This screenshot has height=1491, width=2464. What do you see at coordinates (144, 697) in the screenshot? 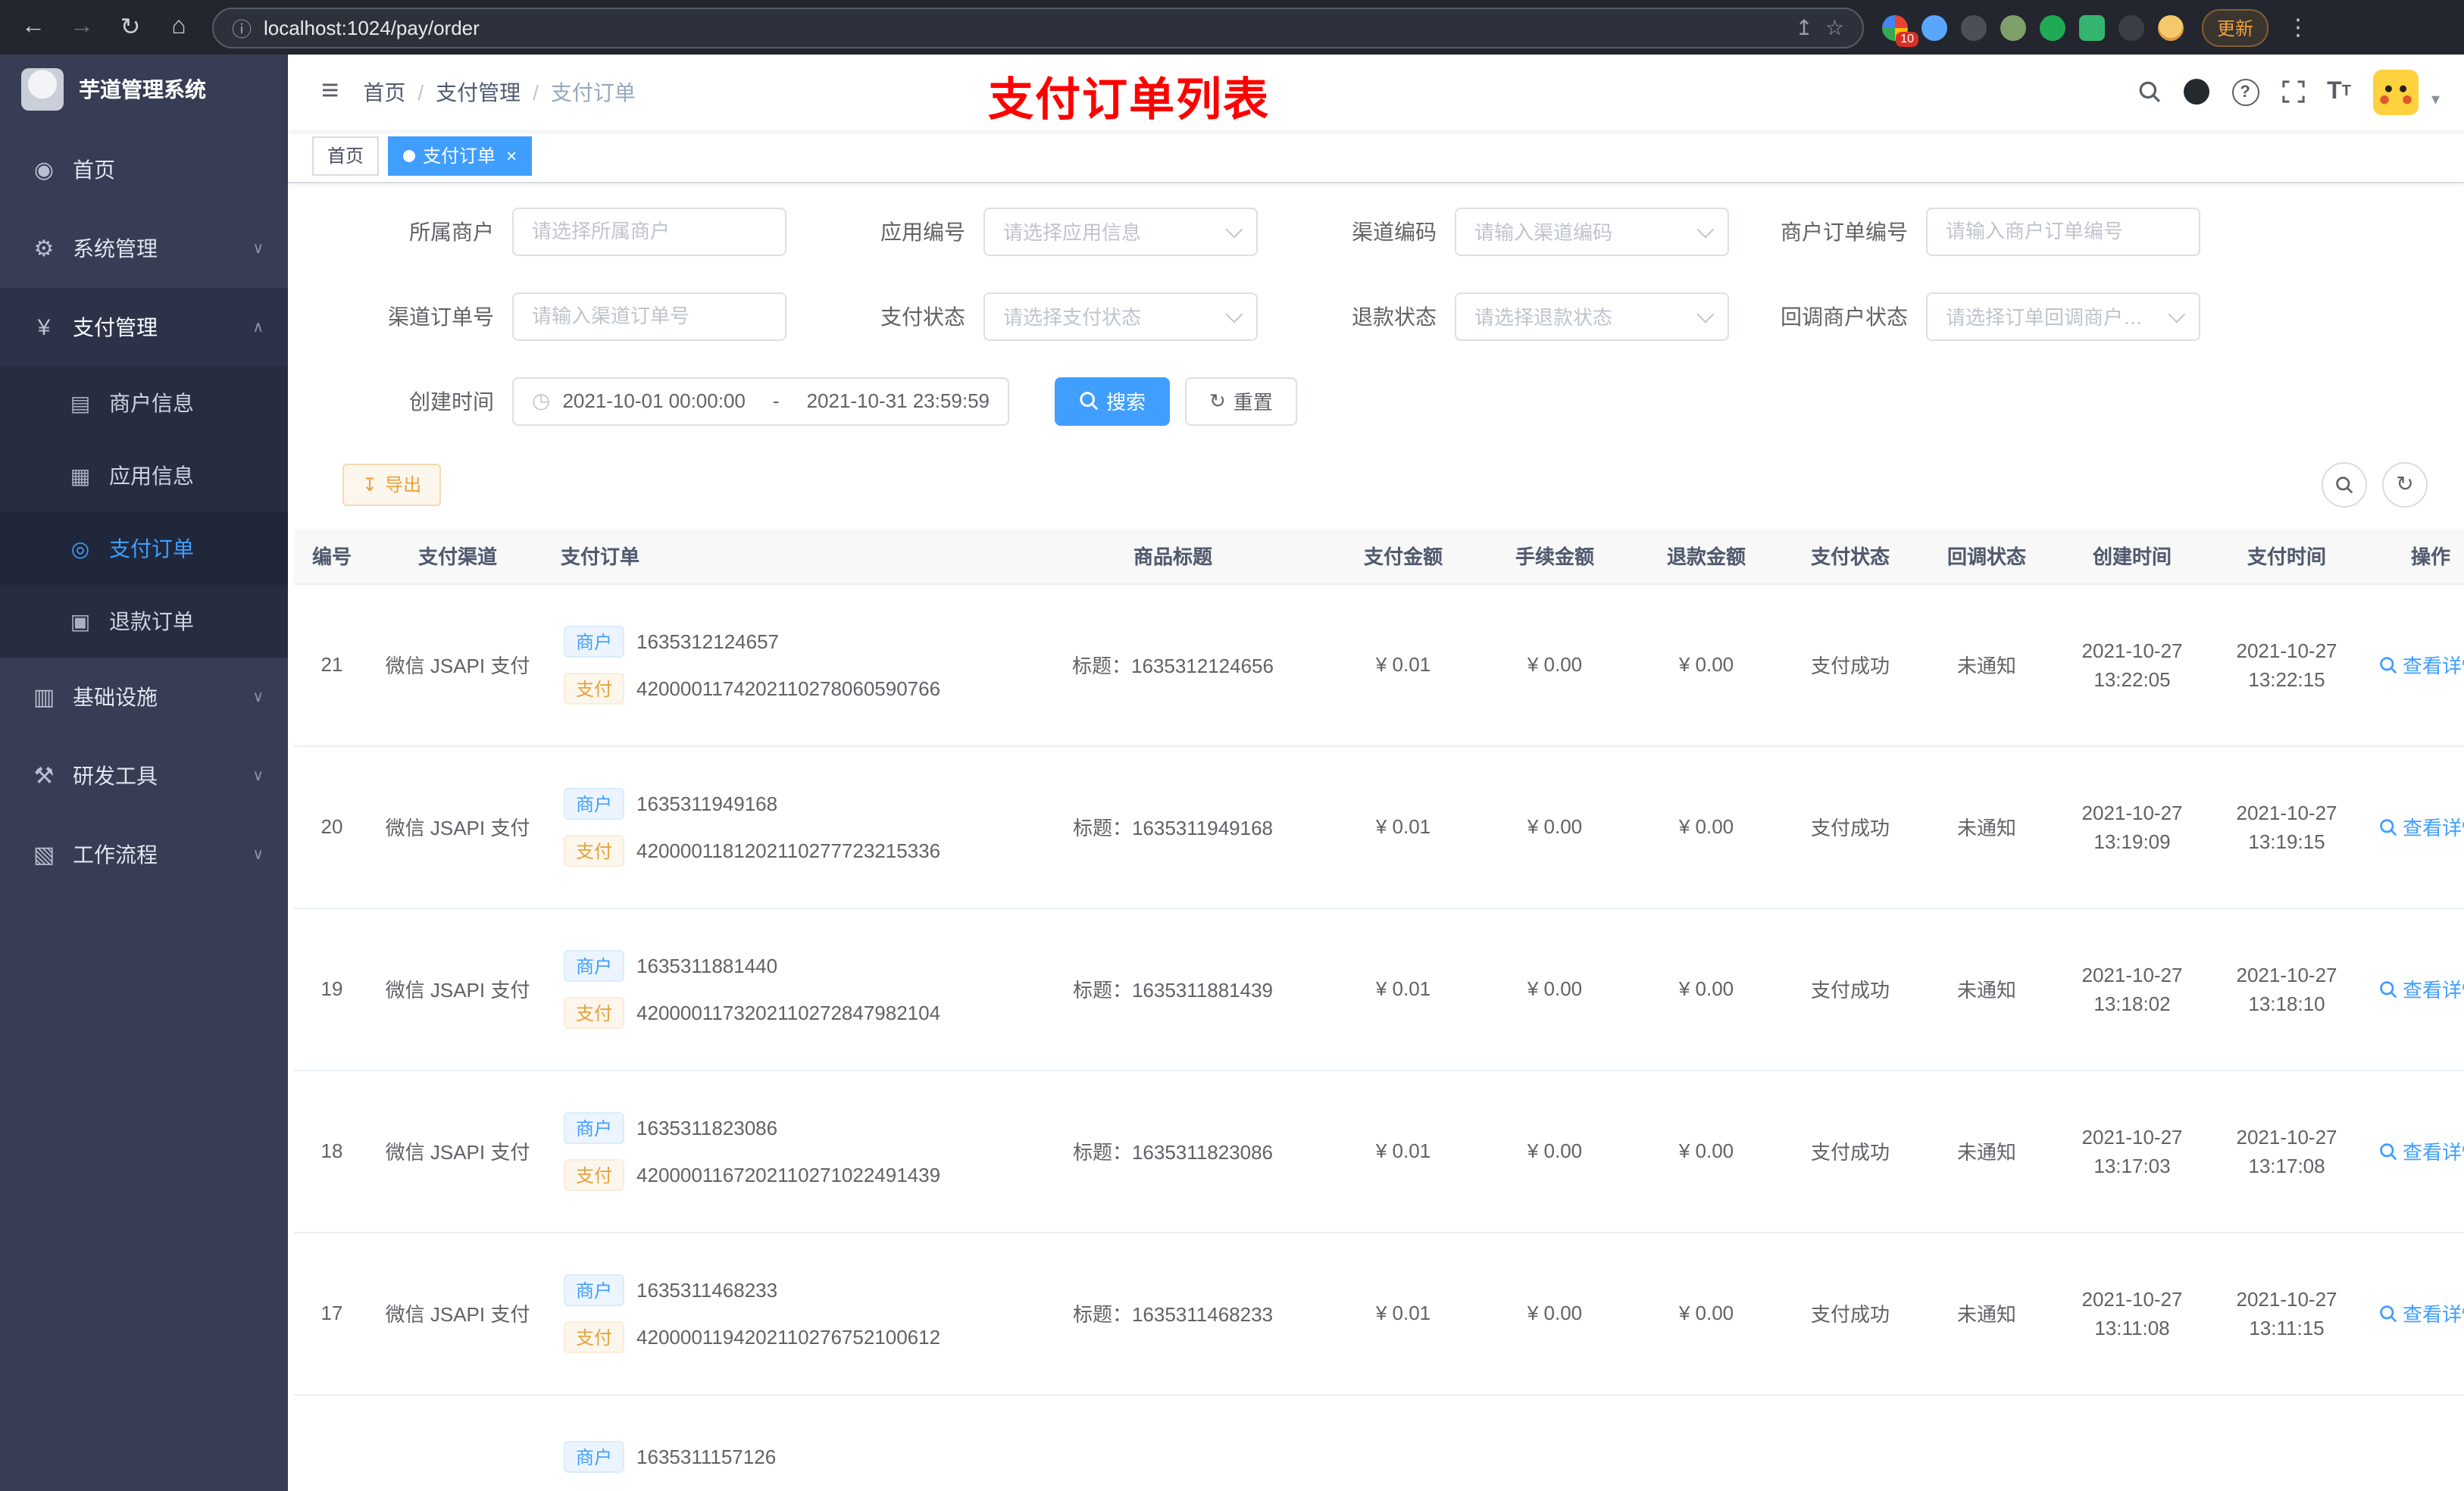
I see `sidebar-item-infra: ▥ 基础设施 ∨` at bounding box center [144, 697].